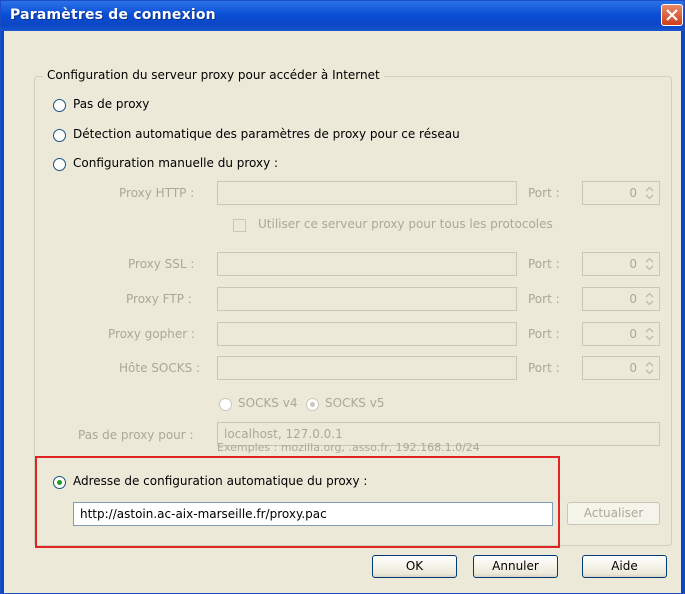 Image resolution: width=685 pixels, height=594 pixels. Describe the element at coordinates (59, 105) in the screenshot. I see `radio-no-proxy` at that location.